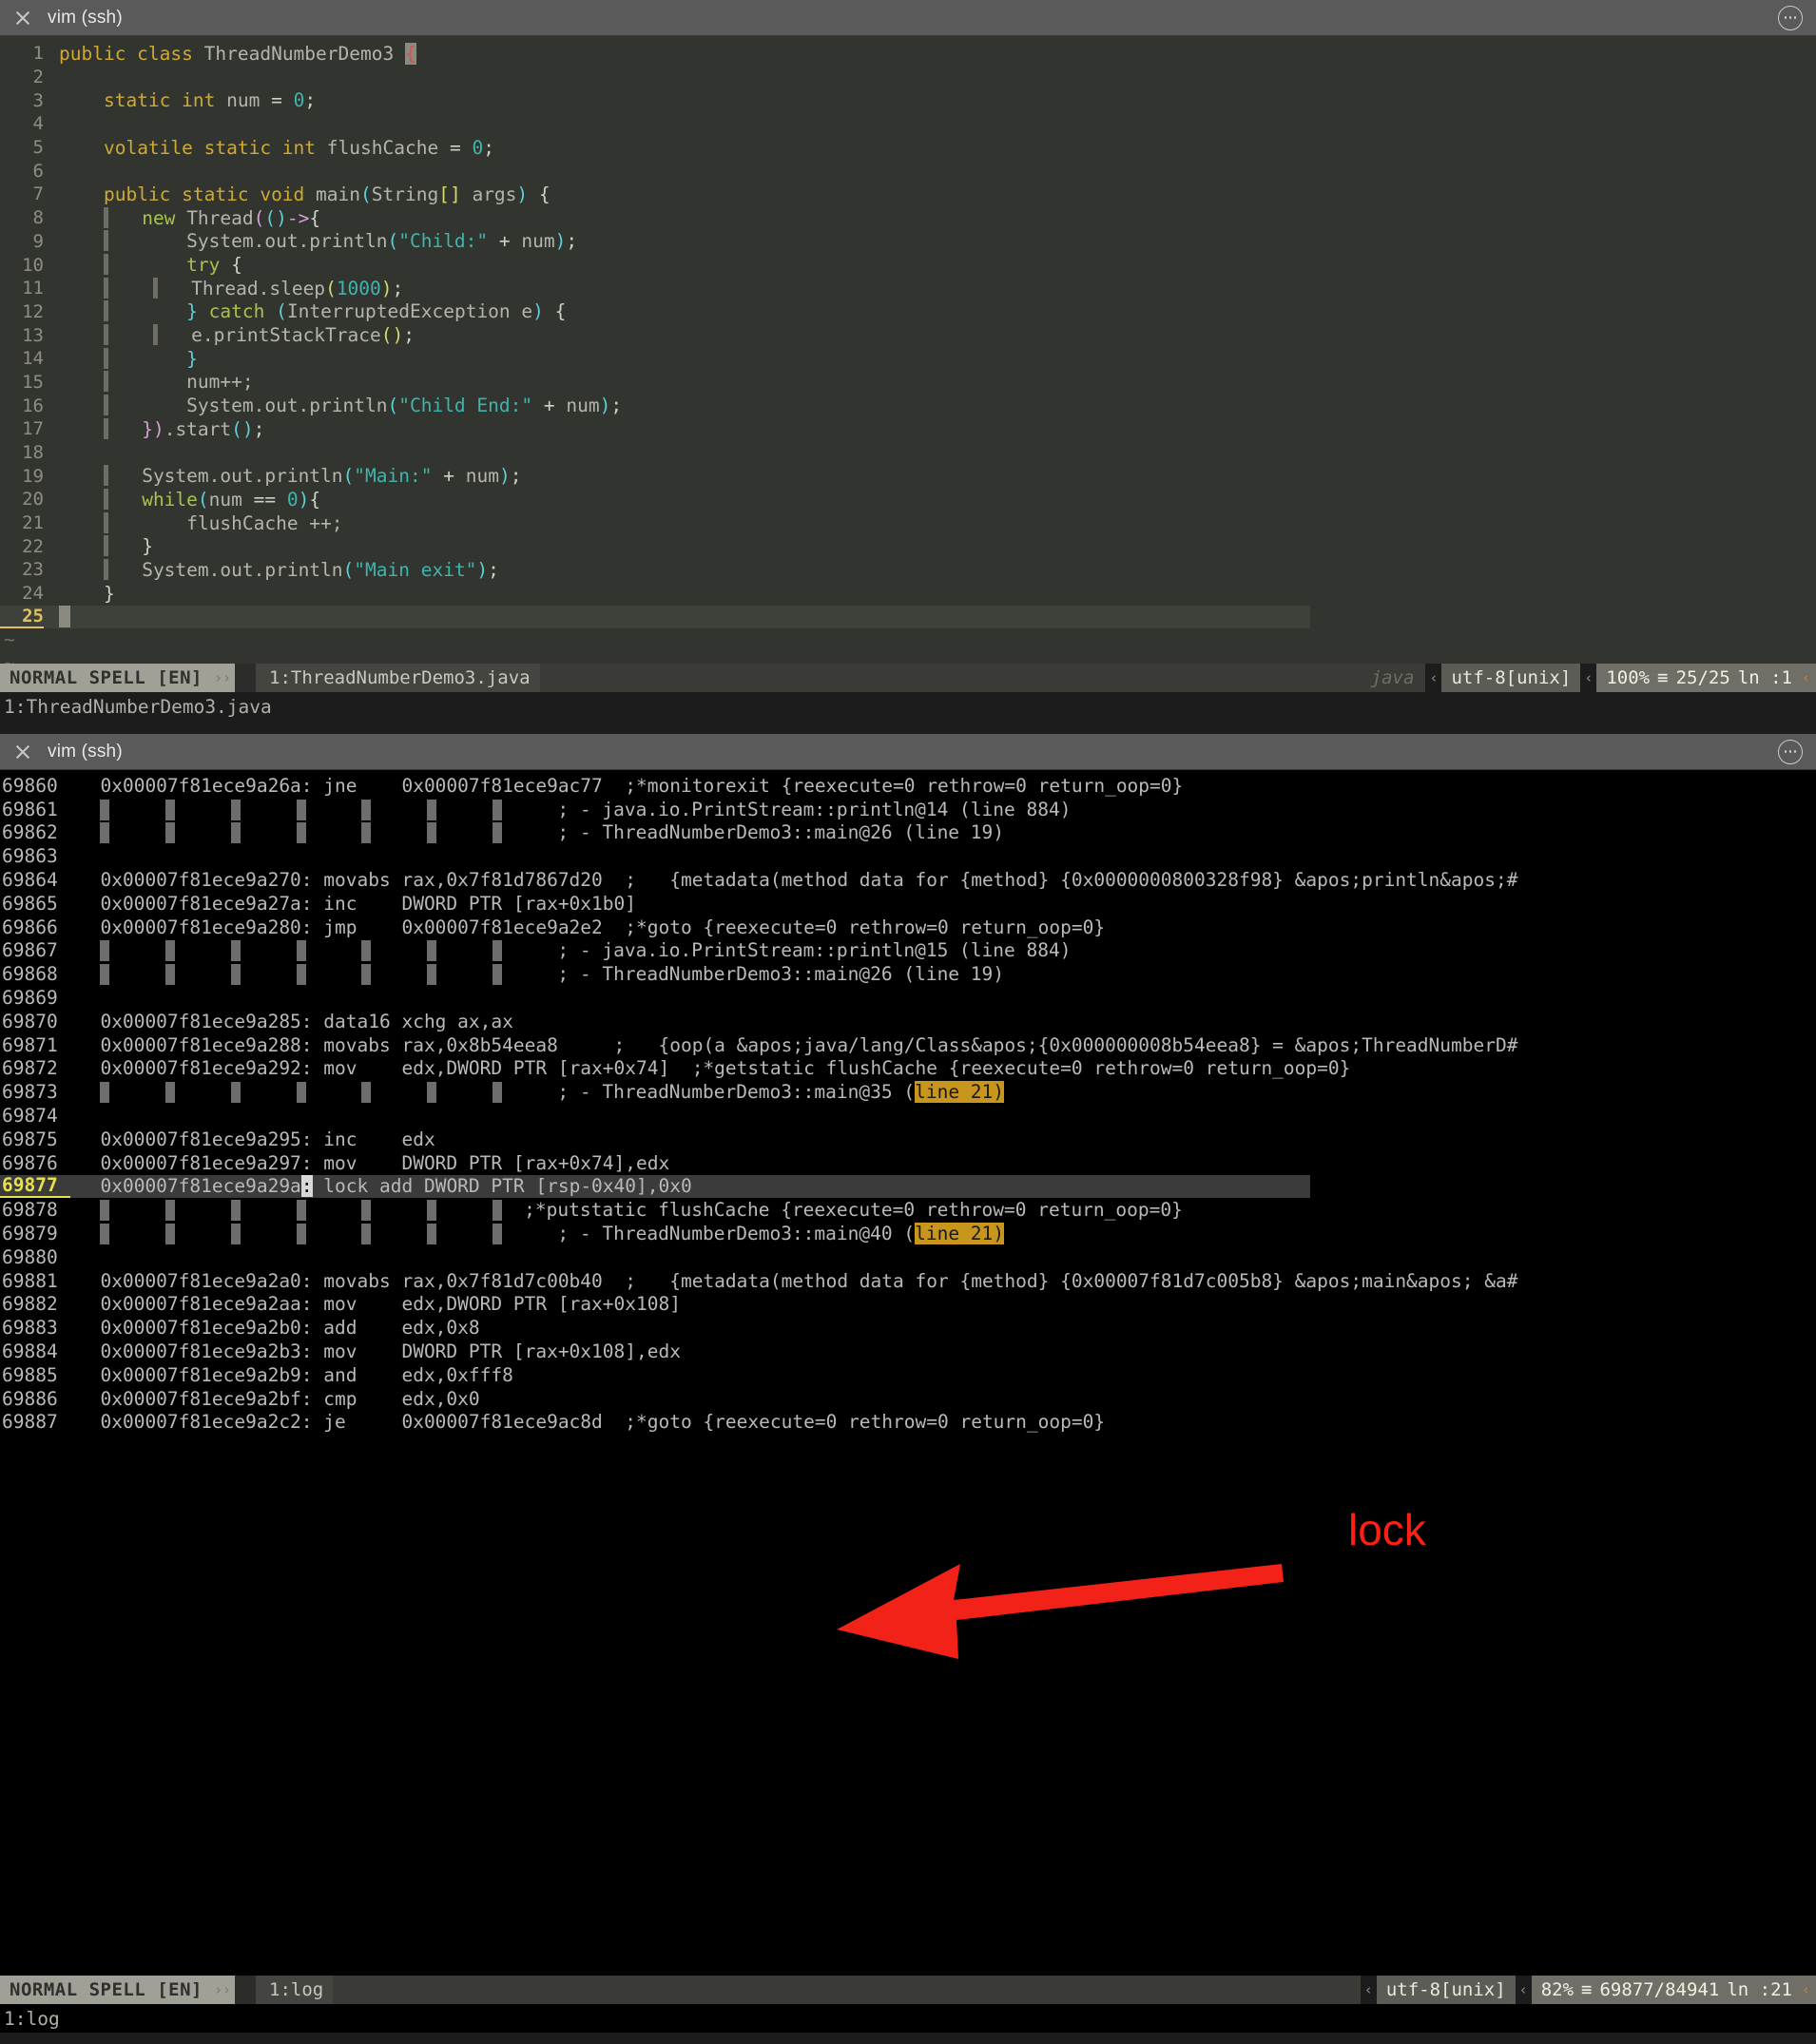 This screenshot has height=2044, width=1816. Describe the element at coordinates (30, 975) in the screenshot. I see `line-number: 69868` at that location.